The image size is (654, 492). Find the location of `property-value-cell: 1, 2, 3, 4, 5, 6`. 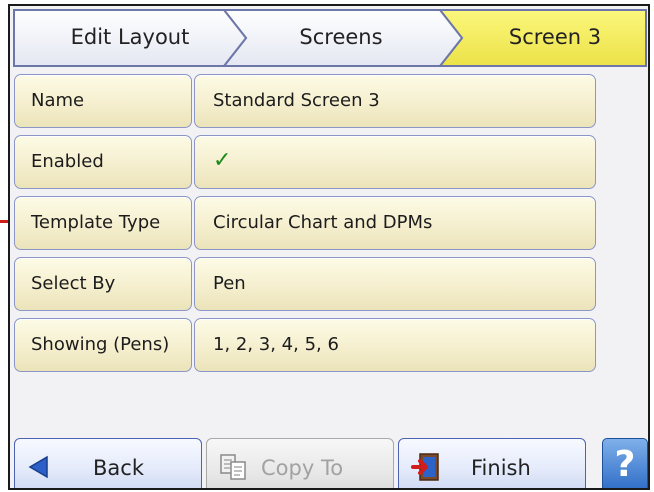

property-value-cell: 1, 2, 3, 4, 5, 6 is located at coordinates (395, 345).